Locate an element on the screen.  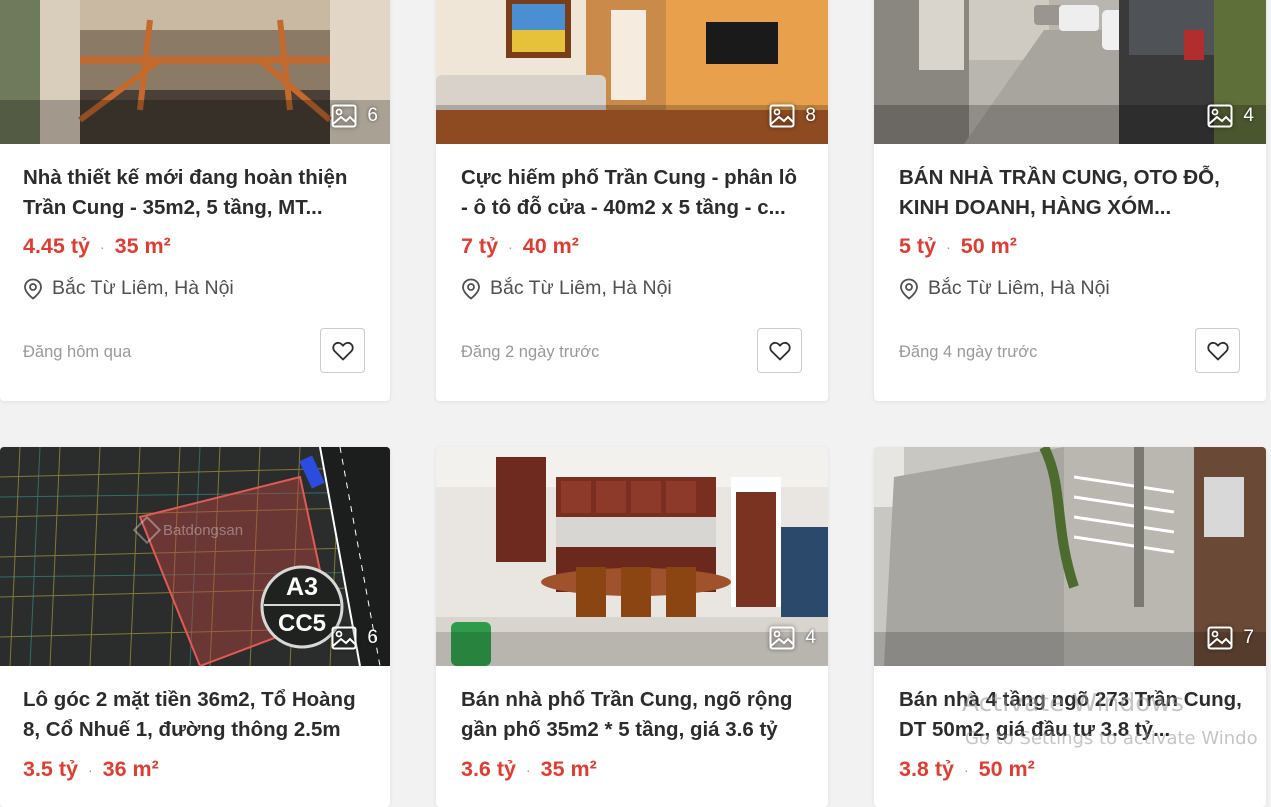
price-row: 5 tỷ · 50 m² is located at coordinates (958, 246).